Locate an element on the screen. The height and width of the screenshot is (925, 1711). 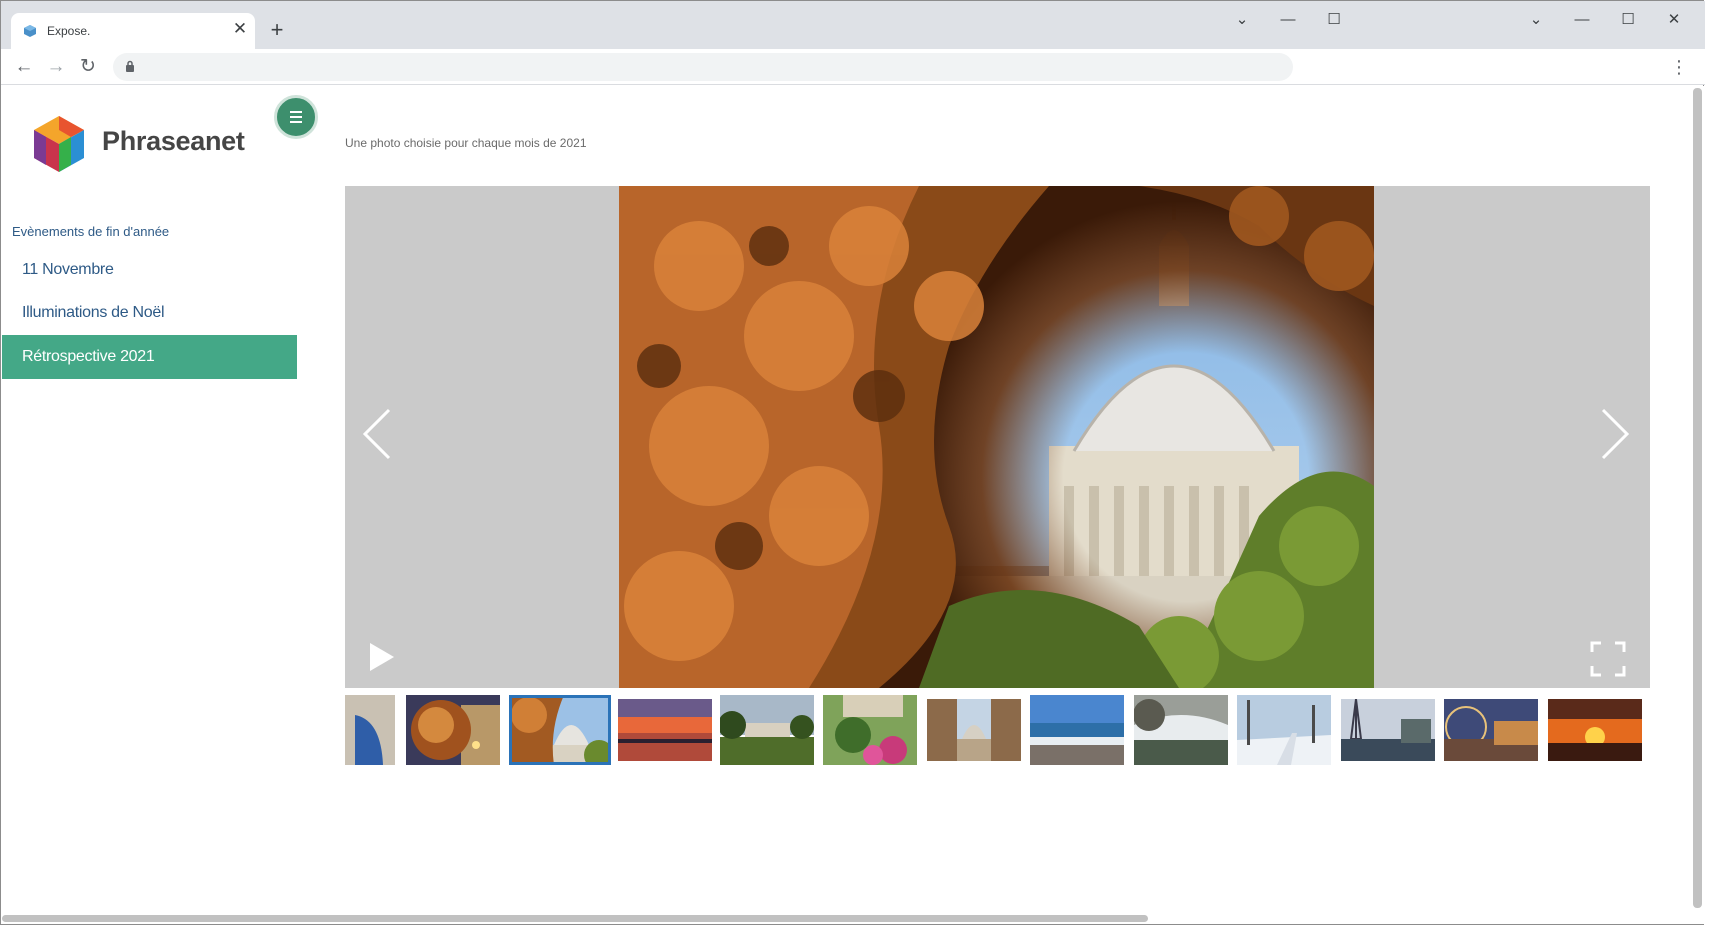
section-title: Evènements de fin d'année is located at coordinates (91, 231).